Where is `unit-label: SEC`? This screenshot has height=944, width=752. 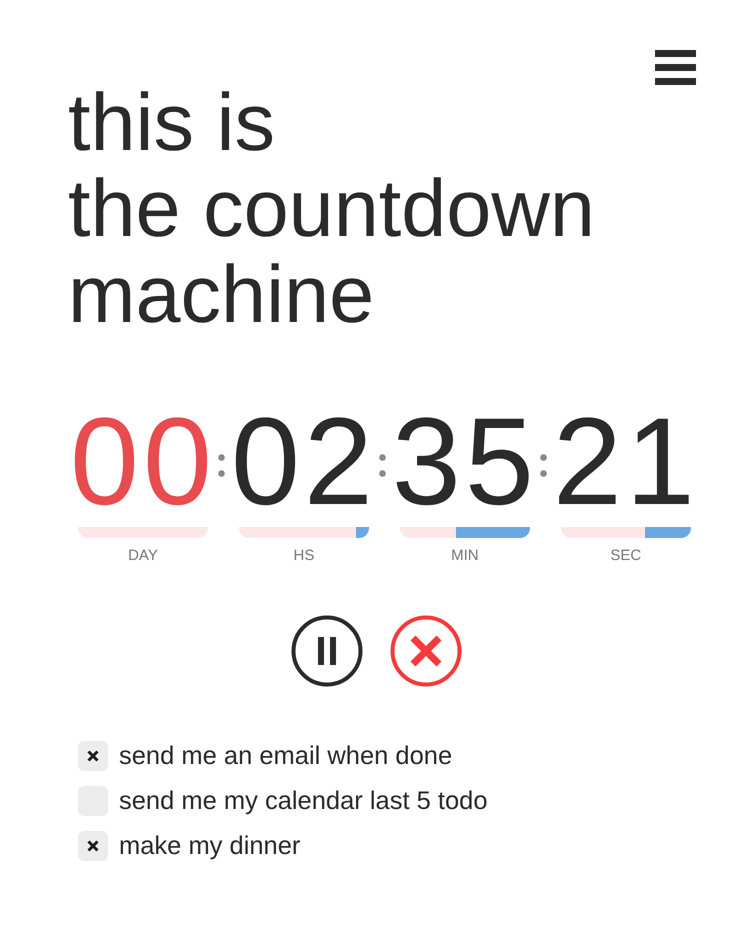 unit-label: SEC is located at coordinates (626, 556).